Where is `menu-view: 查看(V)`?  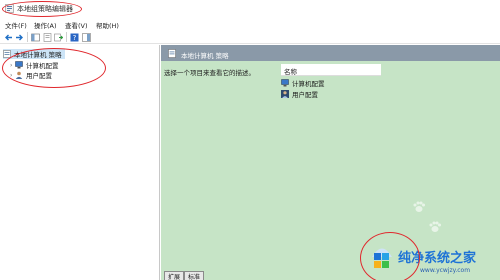 menu-view: 查看(V) is located at coordinates (76, 25).